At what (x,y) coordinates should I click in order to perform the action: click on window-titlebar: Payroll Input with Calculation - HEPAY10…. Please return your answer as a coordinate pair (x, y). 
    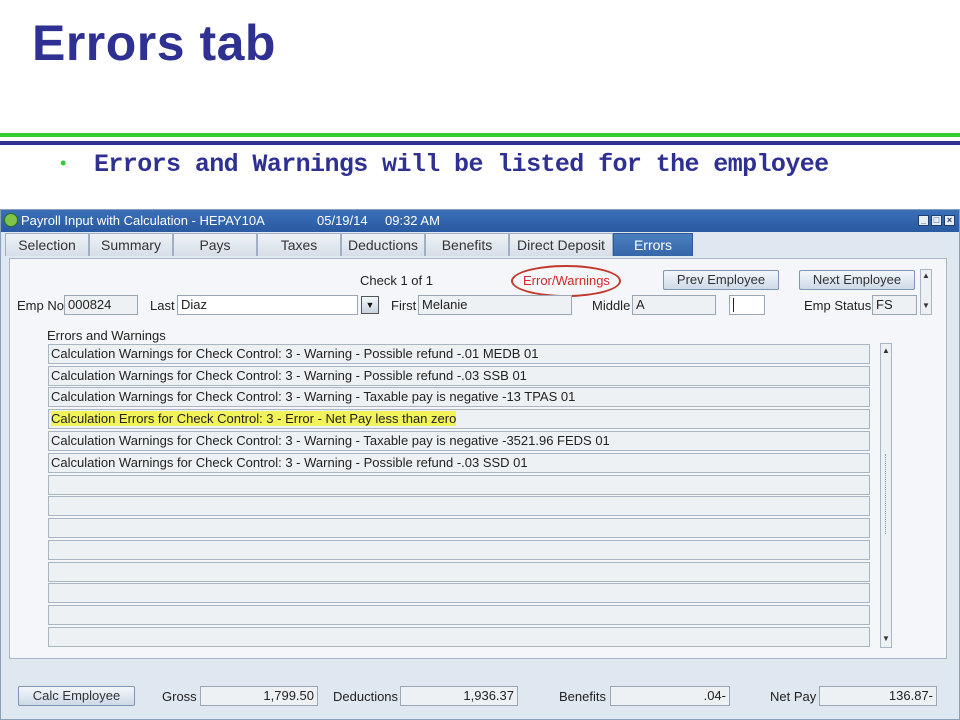
    Looking at the image, I should click on (480, 221).